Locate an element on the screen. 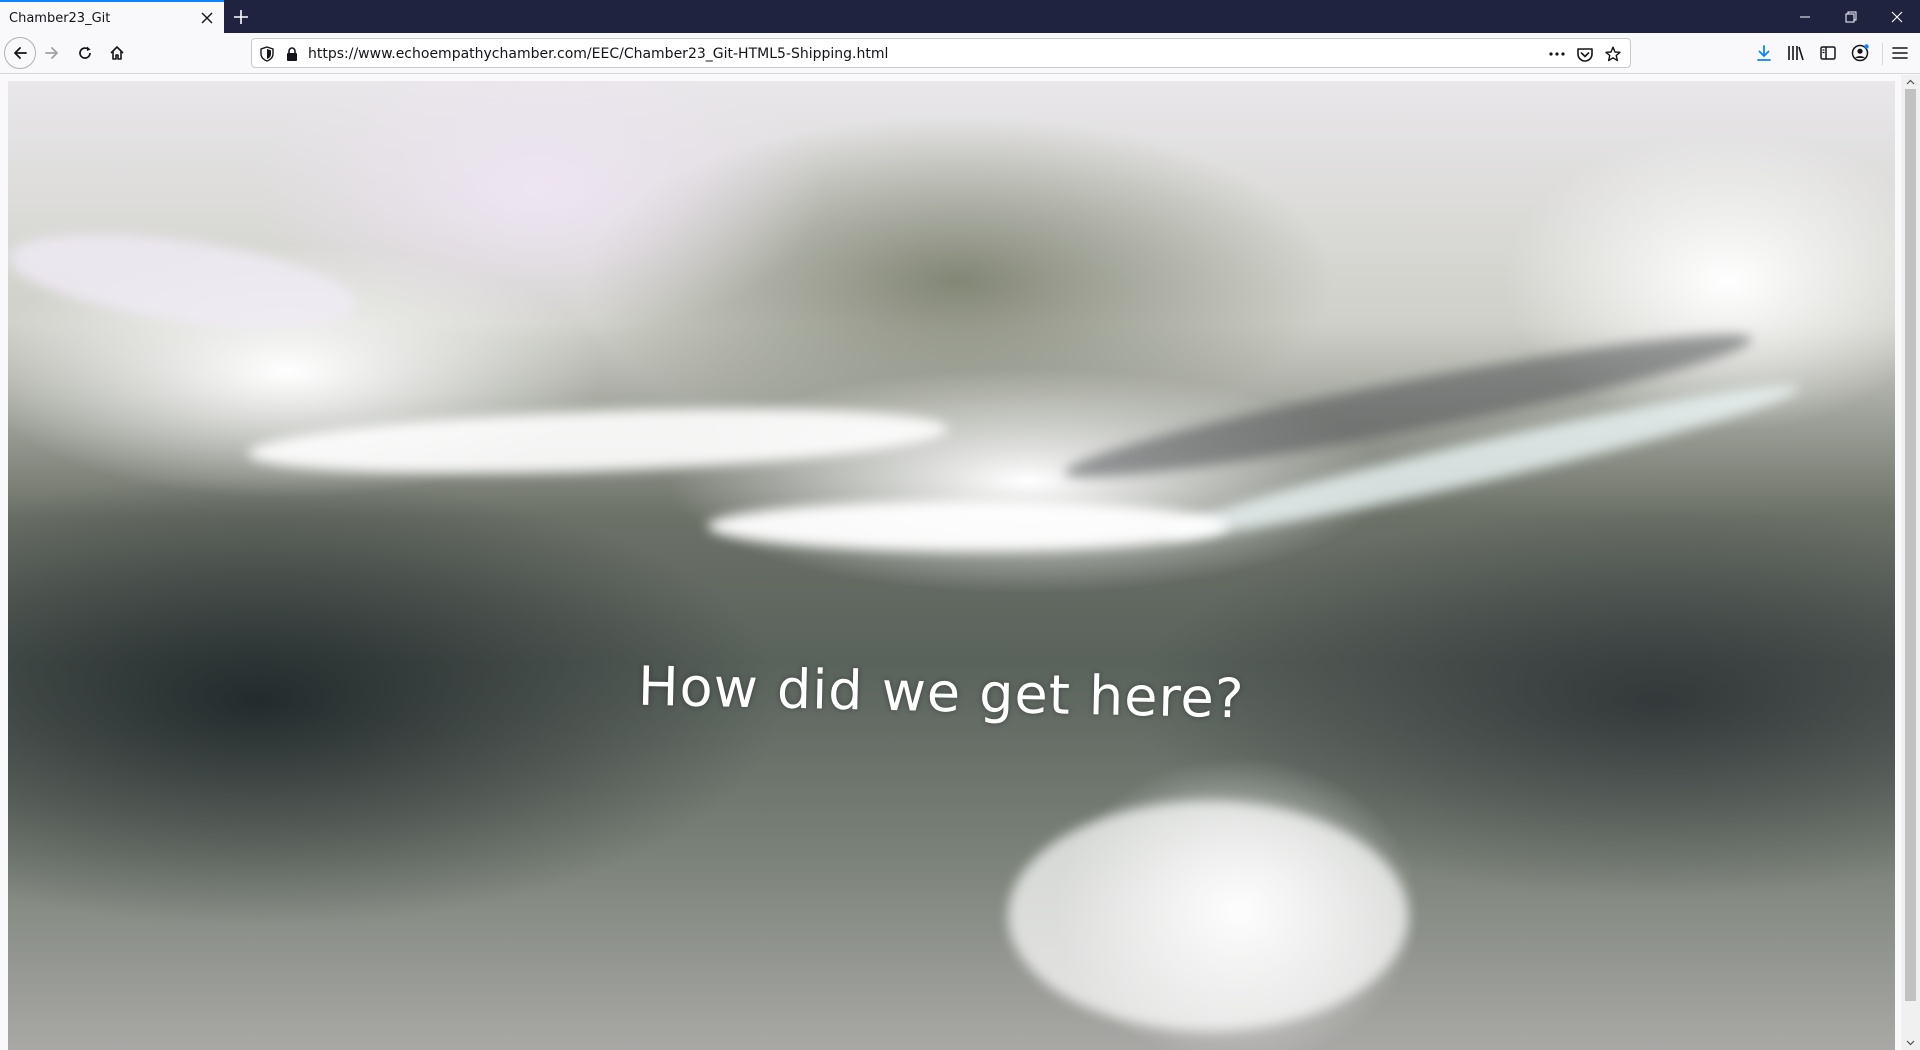 Image resolution: width=1920 pixels, height=1050 pixels. home-icon is located at coordinates (117, 53).